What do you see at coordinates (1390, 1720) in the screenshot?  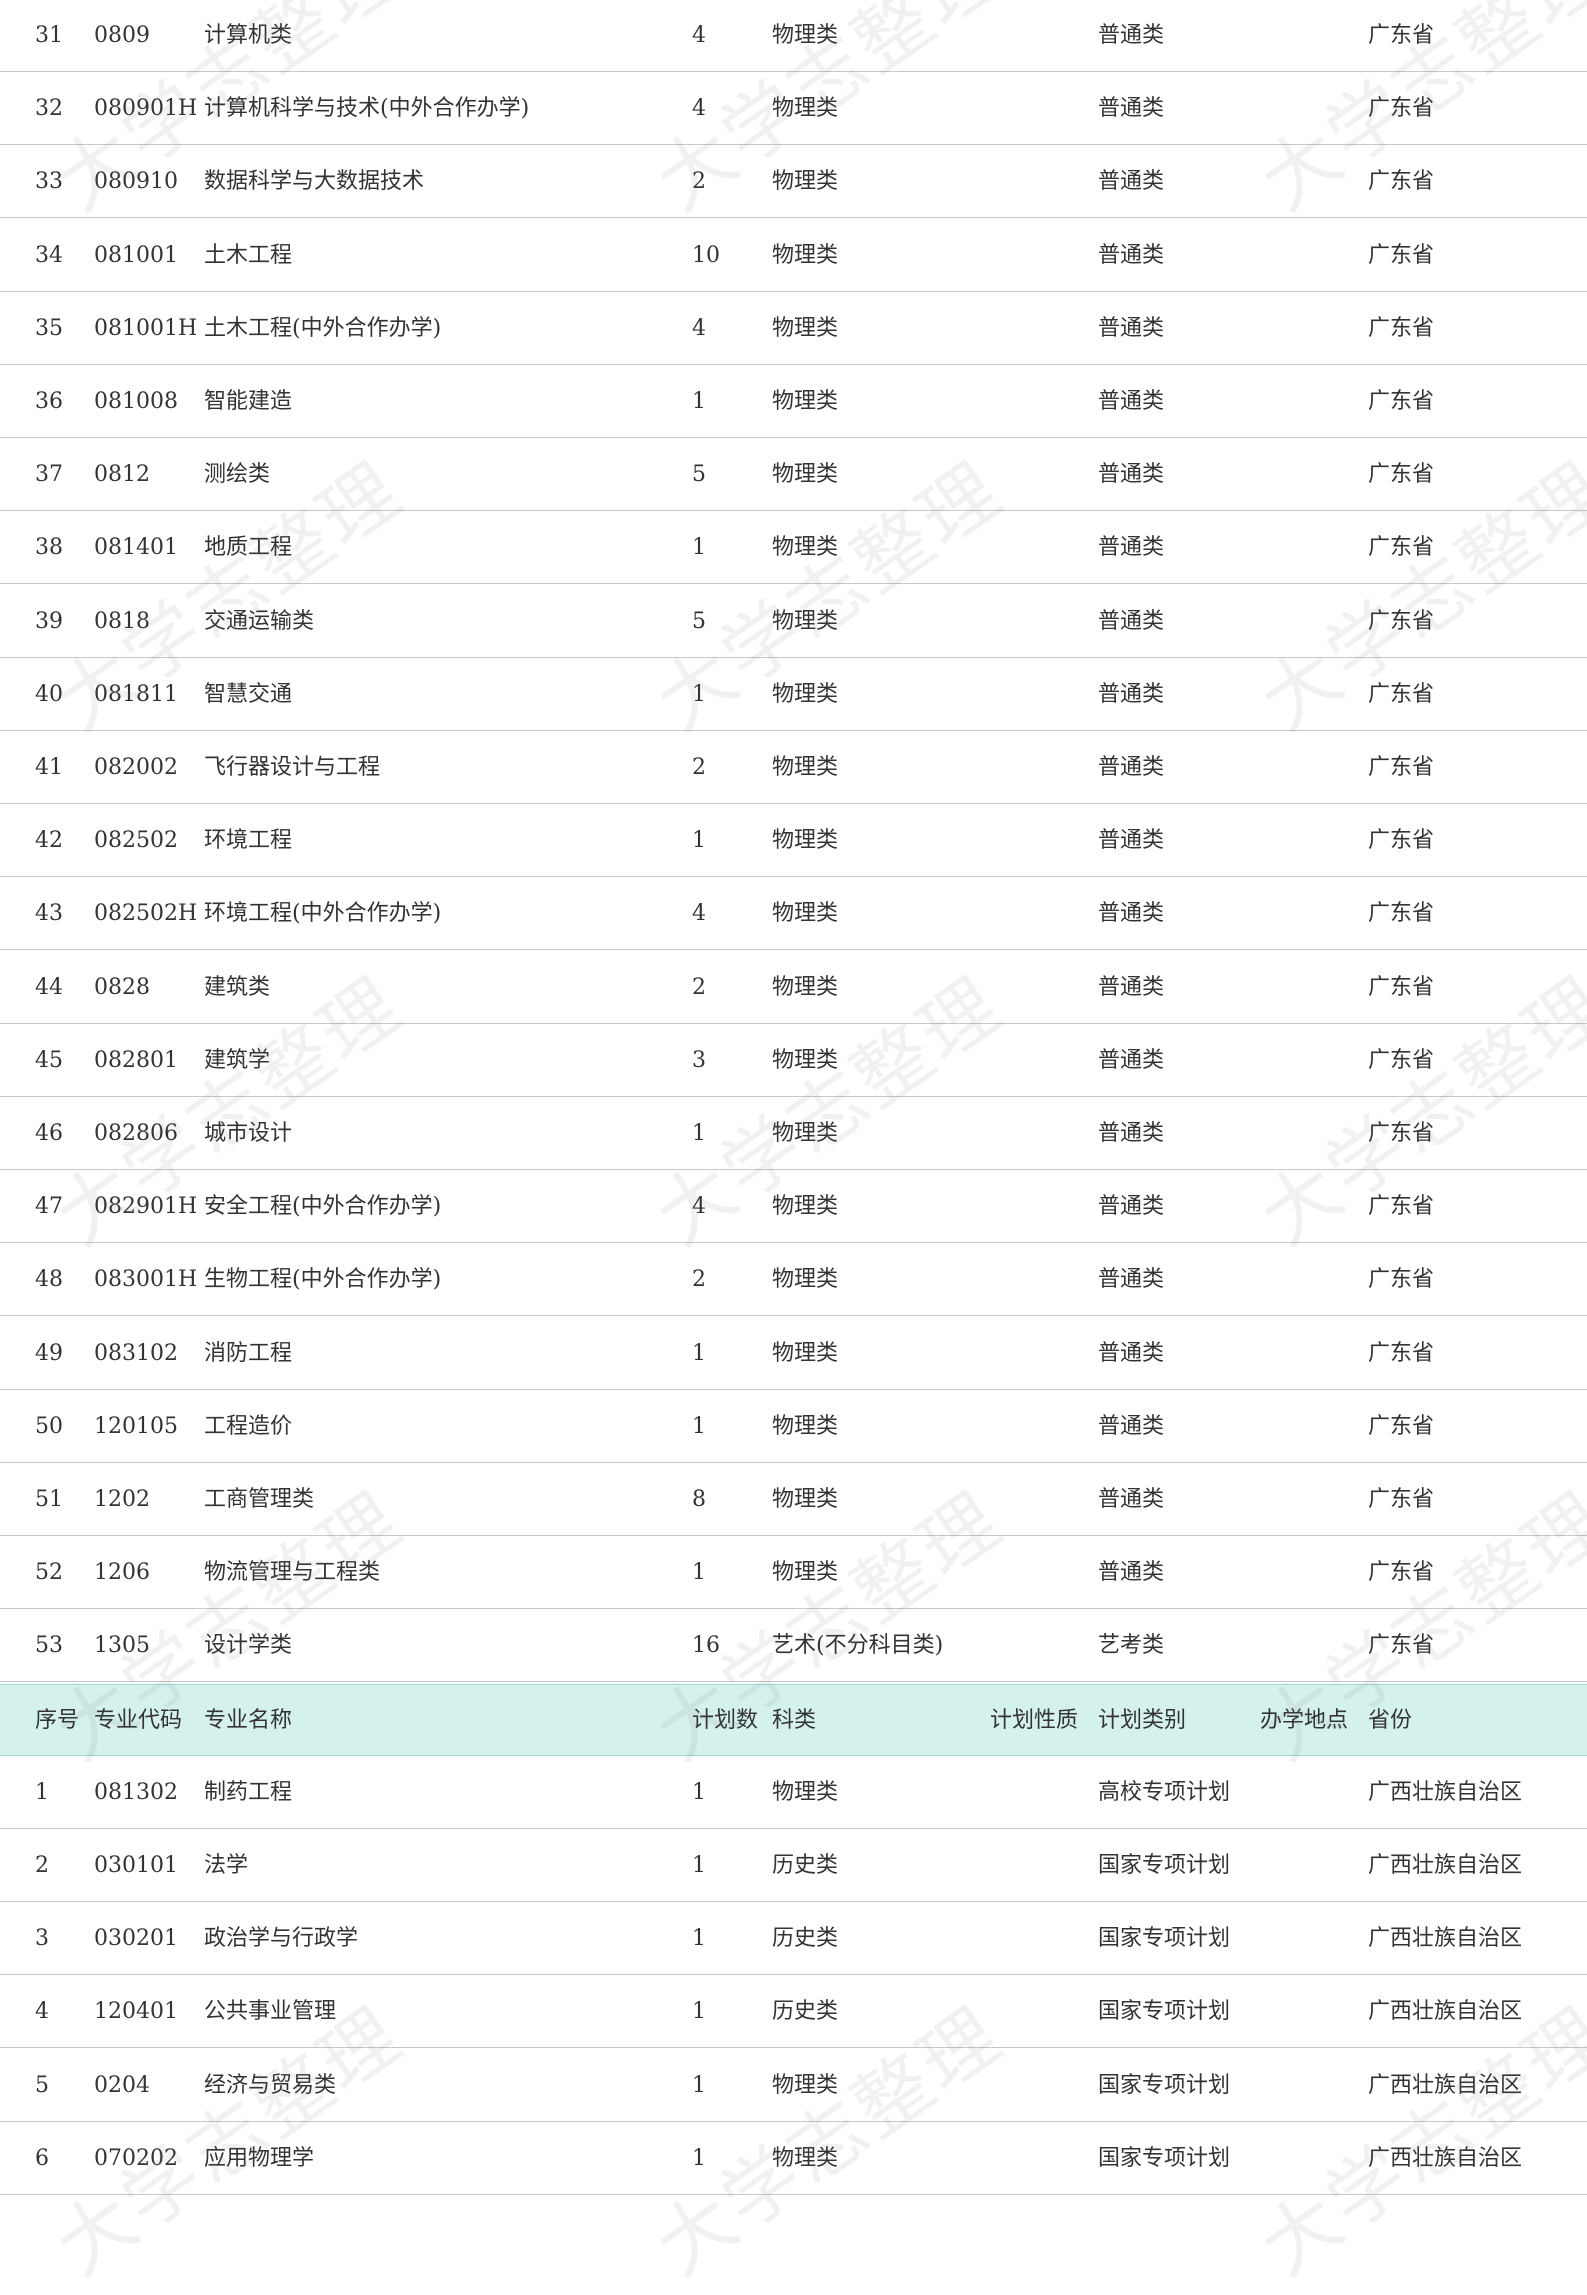 I see `header-cell-province: 省份` at bounding box center [1390, 1720].